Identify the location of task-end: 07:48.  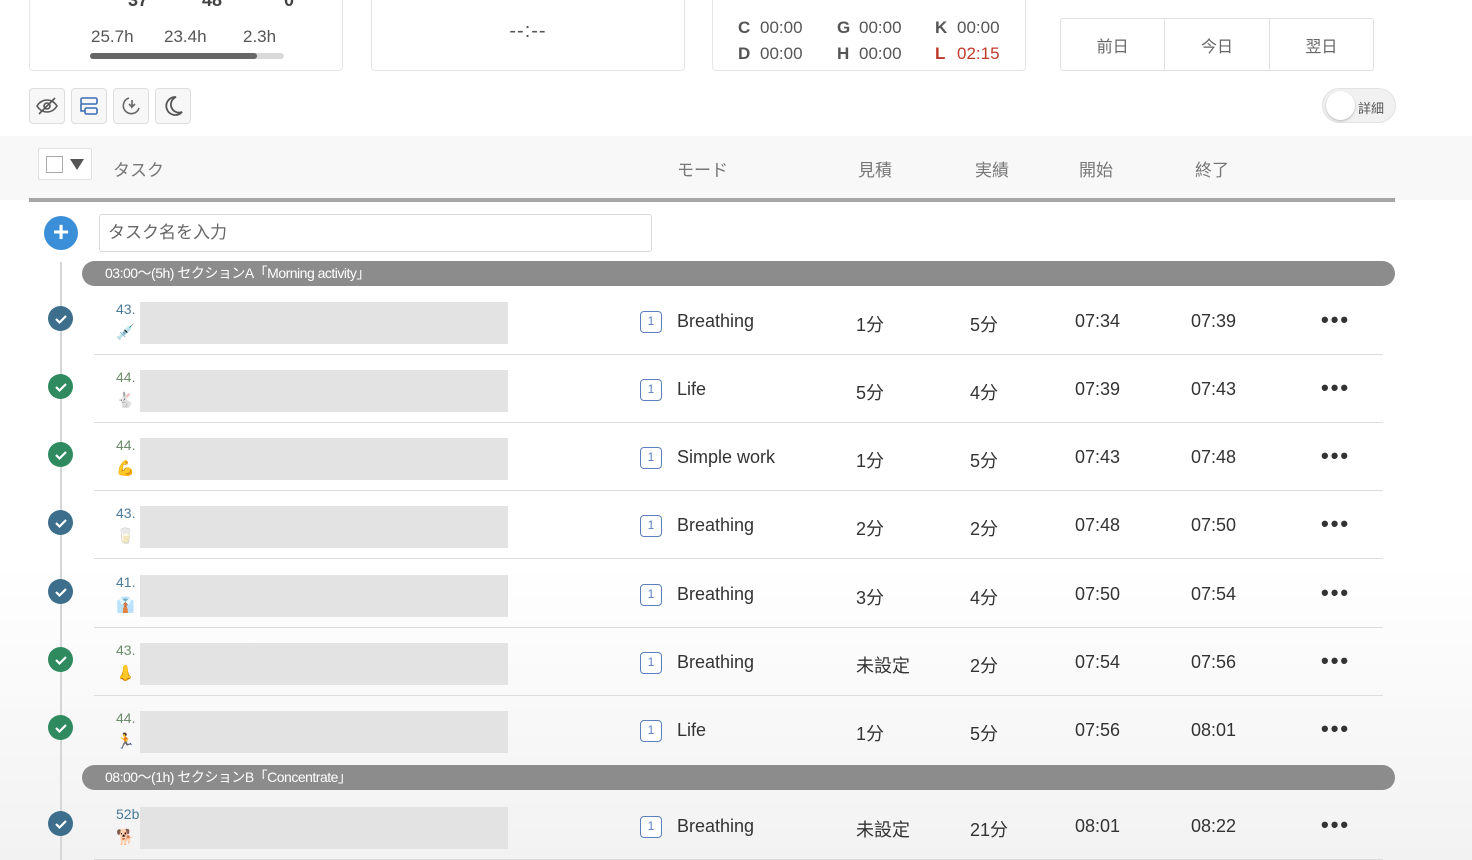
(1213, 457).